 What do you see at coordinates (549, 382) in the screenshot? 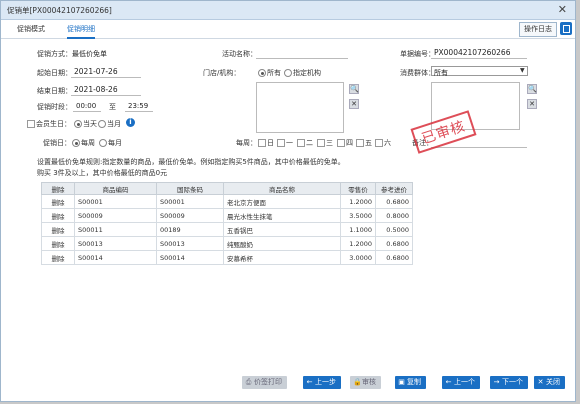
I see `close-button: ✕ 关闭` at bounding box center [549, 382].